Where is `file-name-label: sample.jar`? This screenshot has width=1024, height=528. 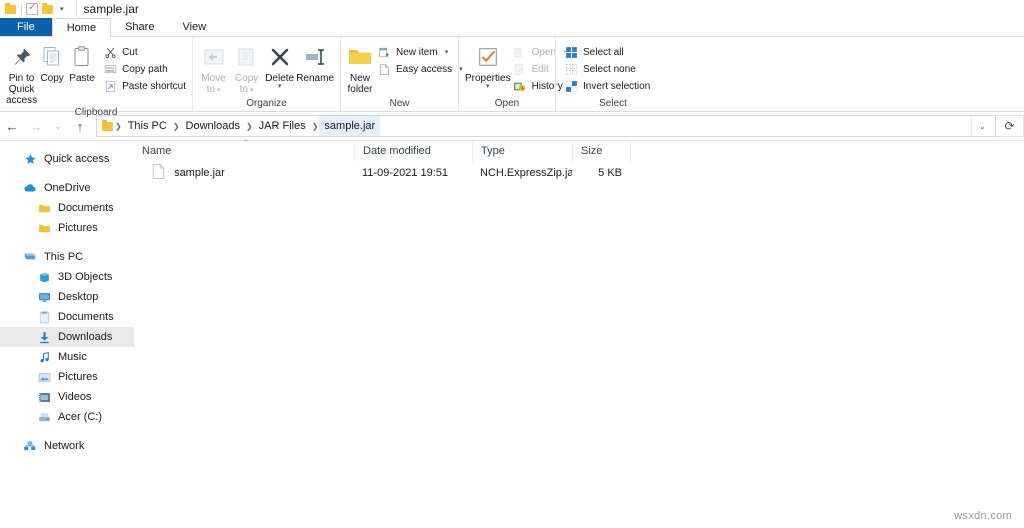
file-name-label: sample.jar is located at coordinates (199, 173).